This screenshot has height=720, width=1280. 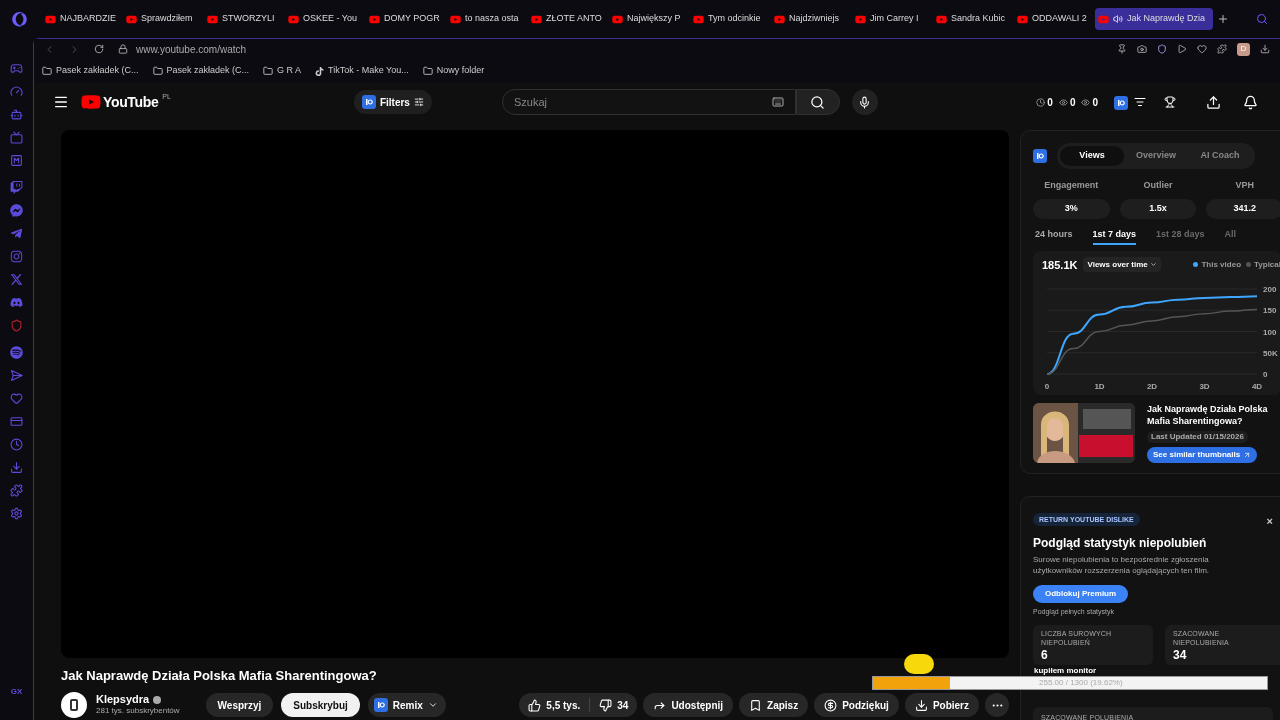 What do you see at coordinates (325, 19) in the screenshot?
I see `browser-tab: OSKEE - You` at bounding box center [325, 19].